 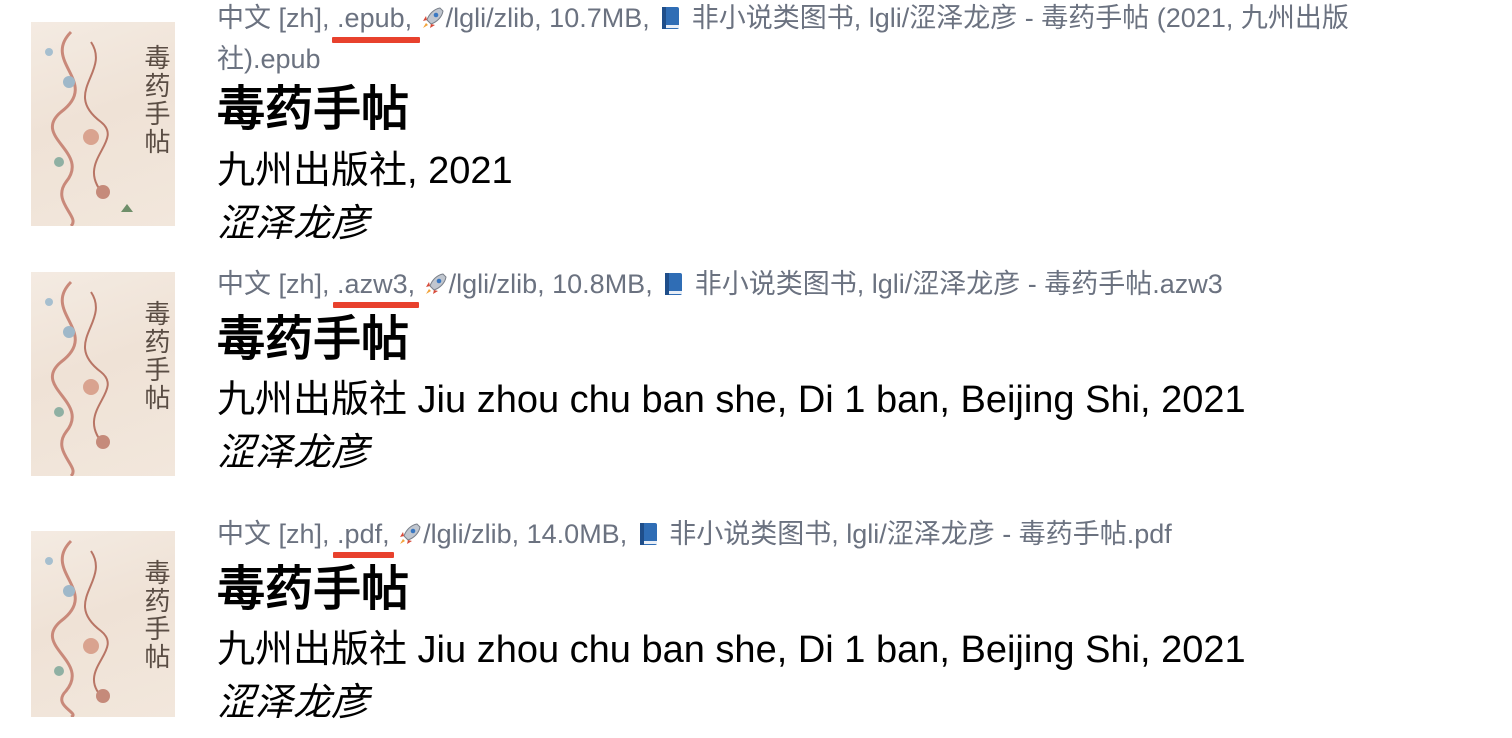 I want to click on source-info: /lgli/zlib, 10.7MB,, so click(x=547, y=18).